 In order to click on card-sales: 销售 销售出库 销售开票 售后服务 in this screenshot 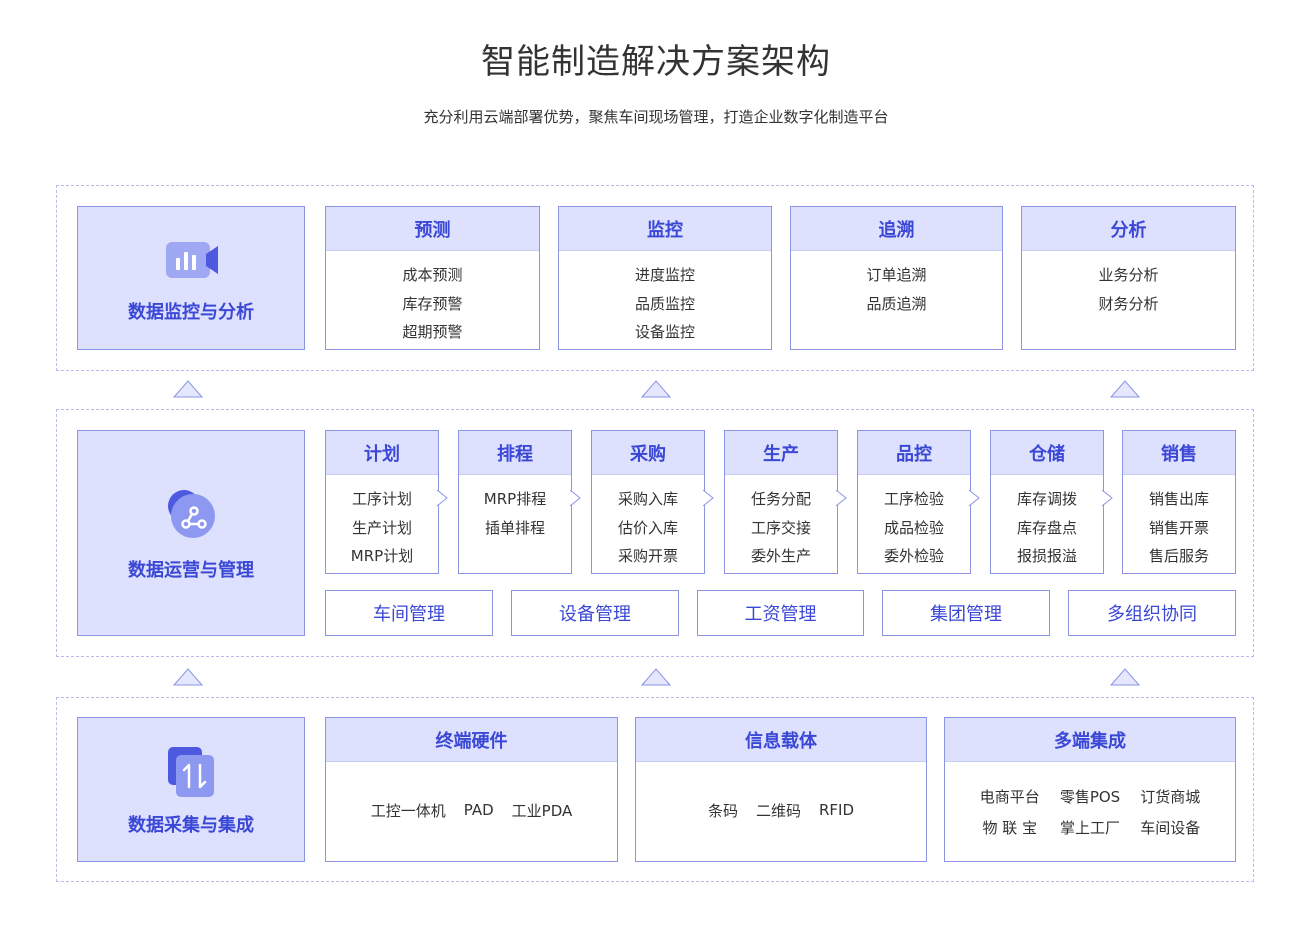, I will do `click(1179, 502)`.